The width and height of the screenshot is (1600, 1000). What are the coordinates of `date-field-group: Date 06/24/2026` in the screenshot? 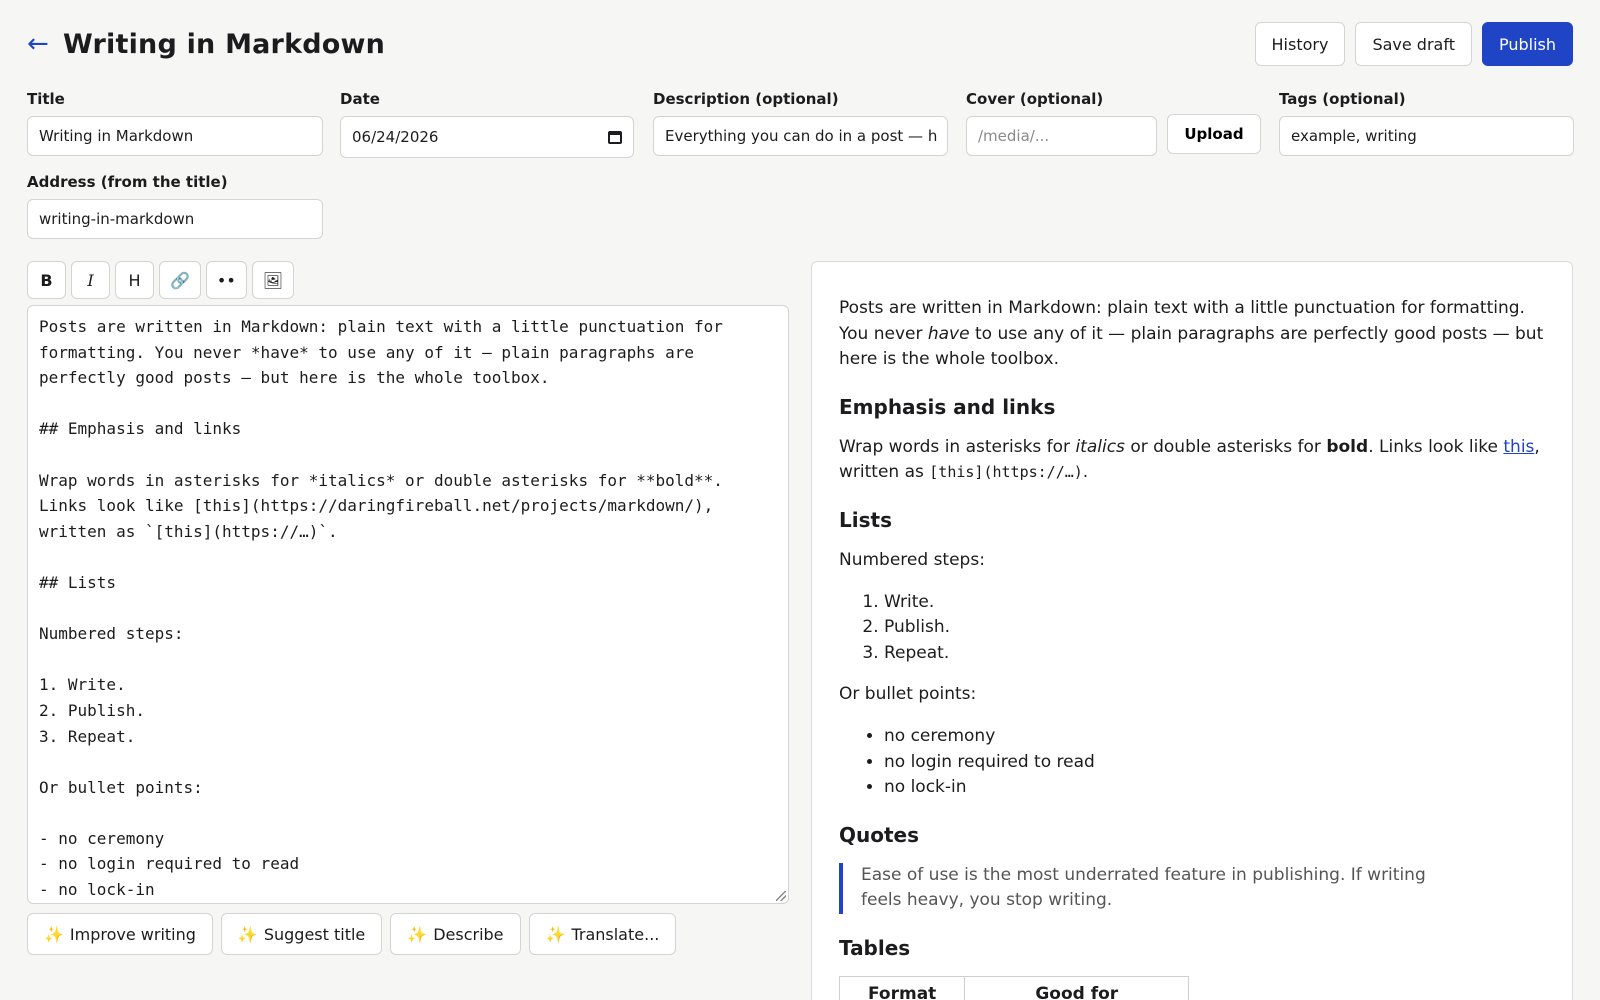 It's located at (487, 124).